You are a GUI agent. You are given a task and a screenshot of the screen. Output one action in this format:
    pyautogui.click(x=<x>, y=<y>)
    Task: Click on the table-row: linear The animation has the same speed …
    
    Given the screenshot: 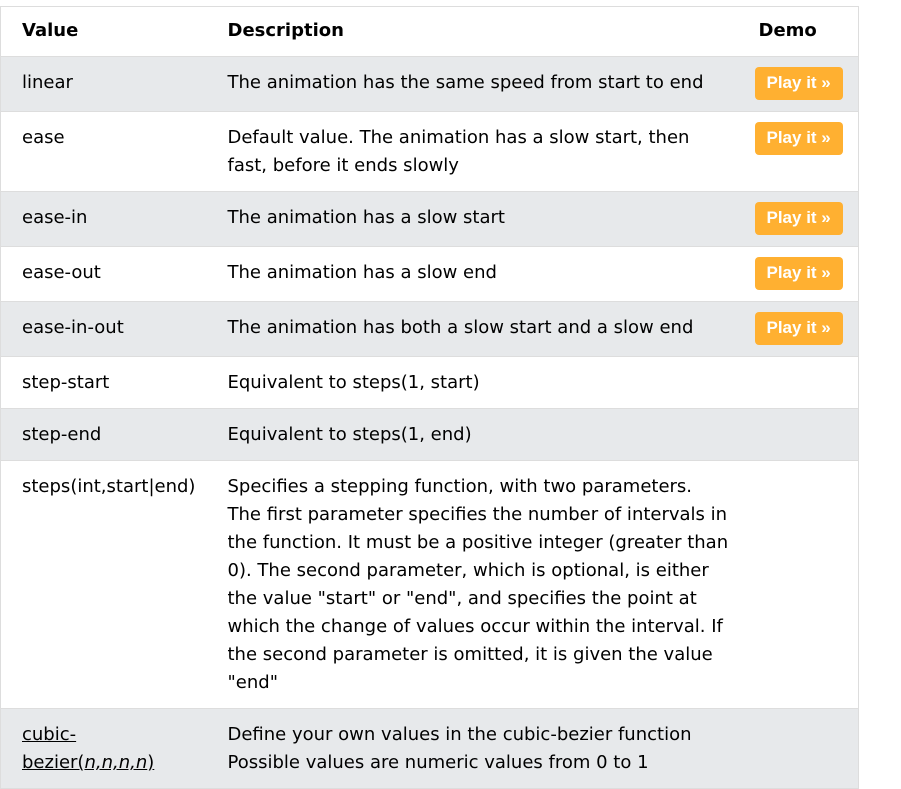 What is the action you would take?
    pyautogui.click(x=429, y=84)
    